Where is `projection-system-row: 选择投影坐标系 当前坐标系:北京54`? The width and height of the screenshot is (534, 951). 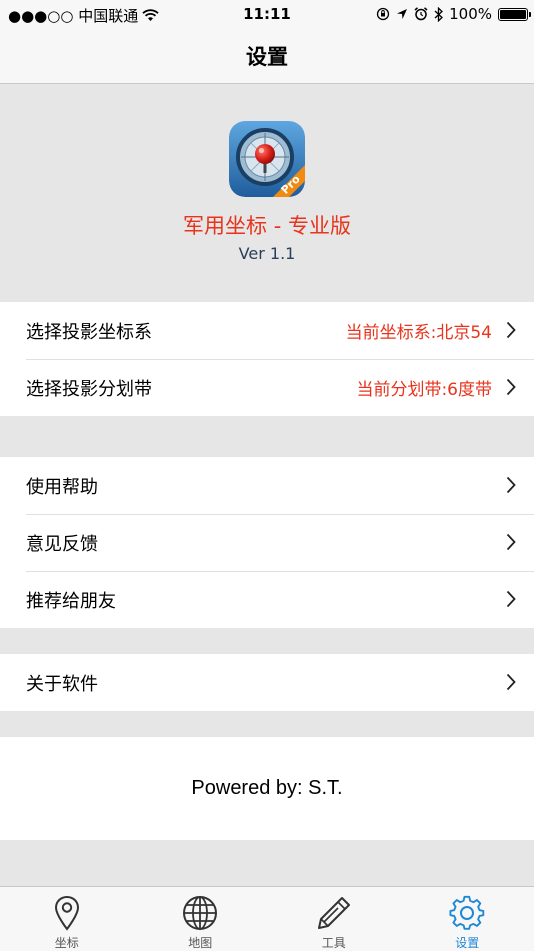 projection-system-row: 选择投影坐标系 当前坐标系:北京54 is located at coordinates (267, 330).